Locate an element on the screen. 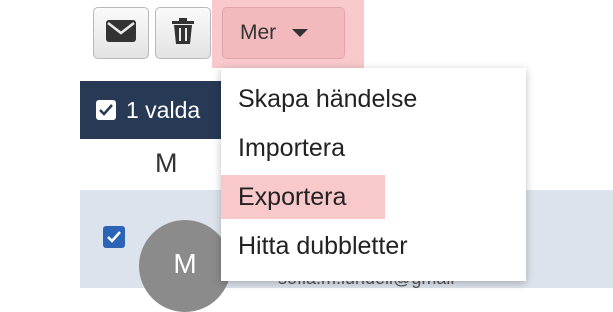 The image size is (613, 312). menu-item-export: Exportera is located at coordinates (303, 197).